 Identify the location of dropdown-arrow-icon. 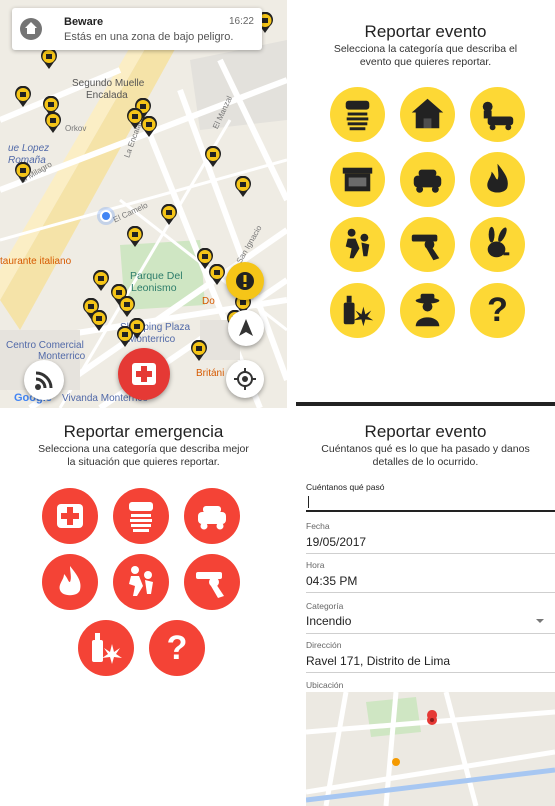
(540, 621).